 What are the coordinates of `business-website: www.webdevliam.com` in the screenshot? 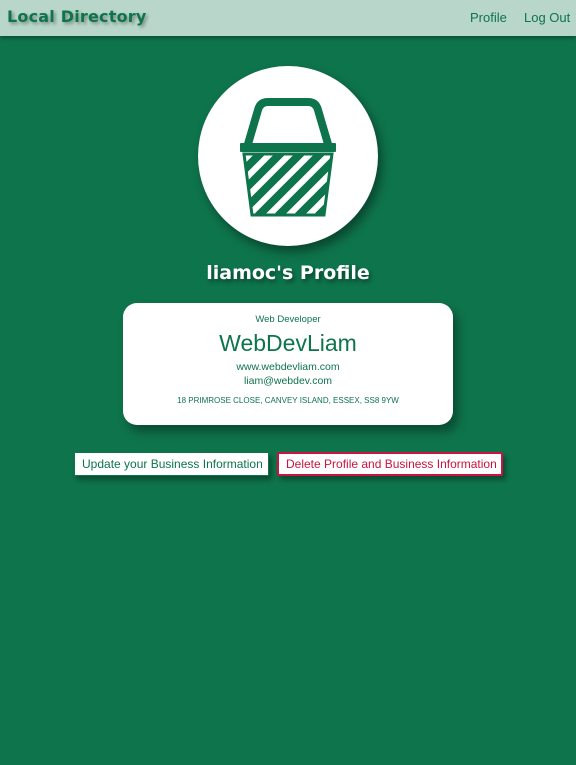 It's located at (288, 367).